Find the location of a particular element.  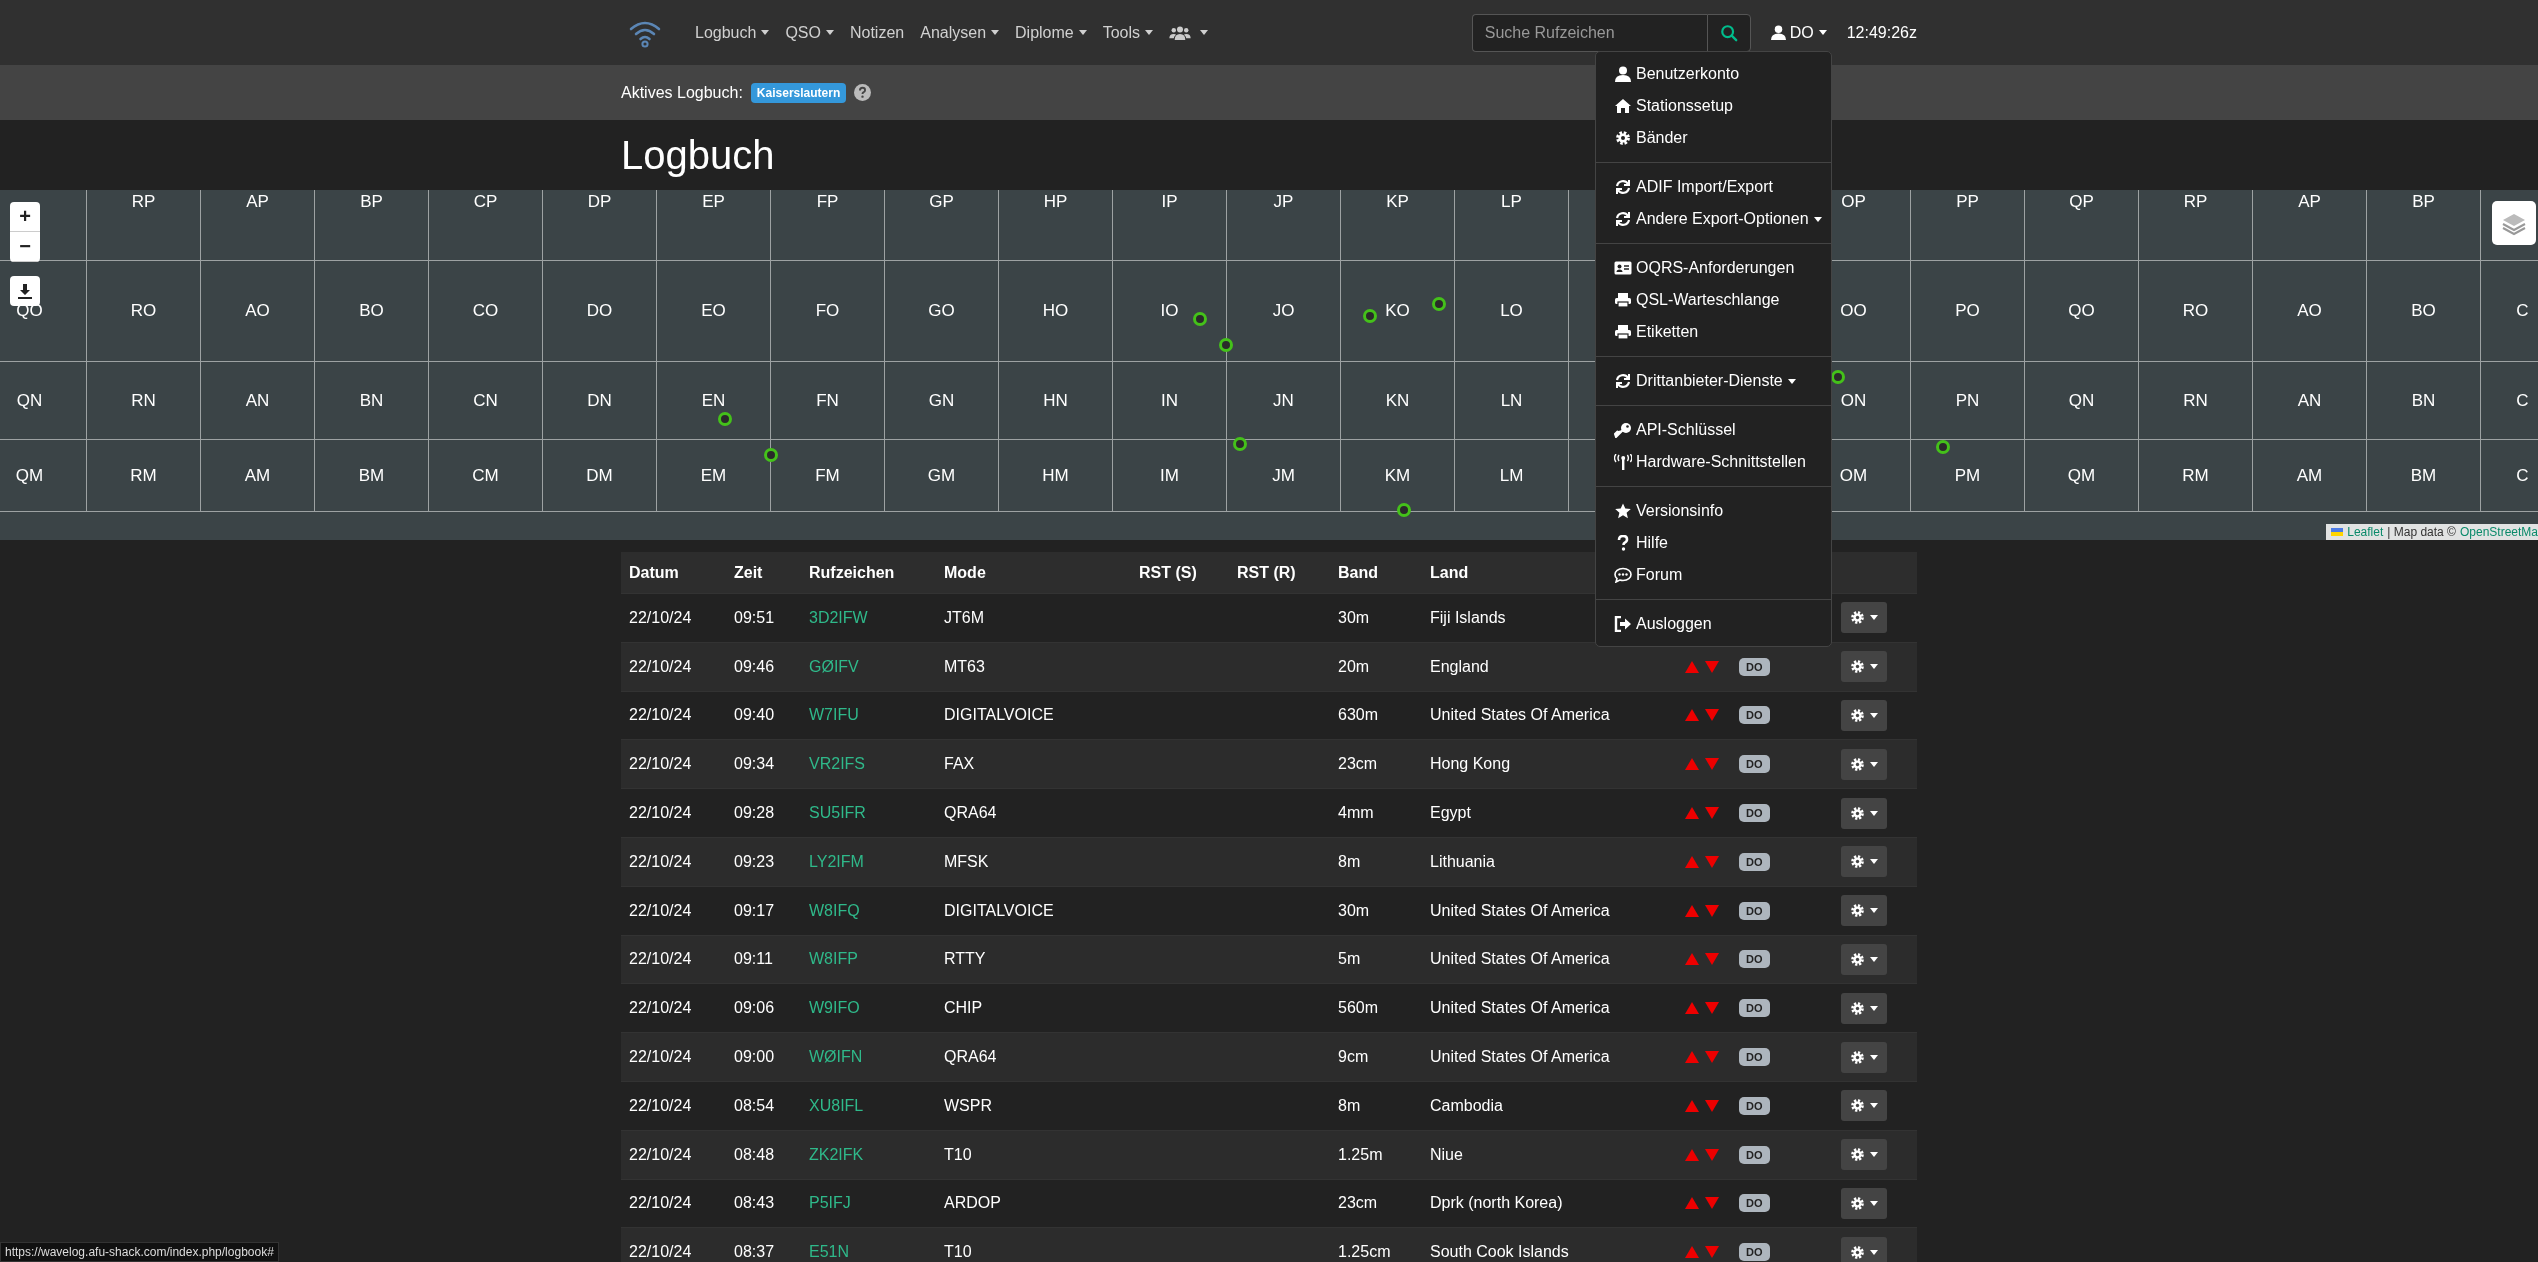

menu-item: QSL-Warteschlange is located at coordinates (1713, 300).